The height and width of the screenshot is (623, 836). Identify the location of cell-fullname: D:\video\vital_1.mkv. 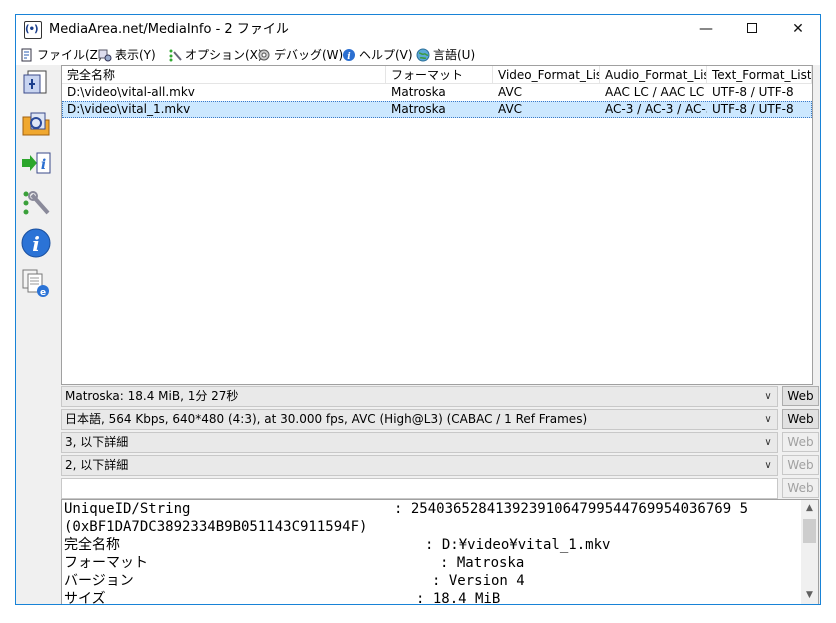
(129, 109).